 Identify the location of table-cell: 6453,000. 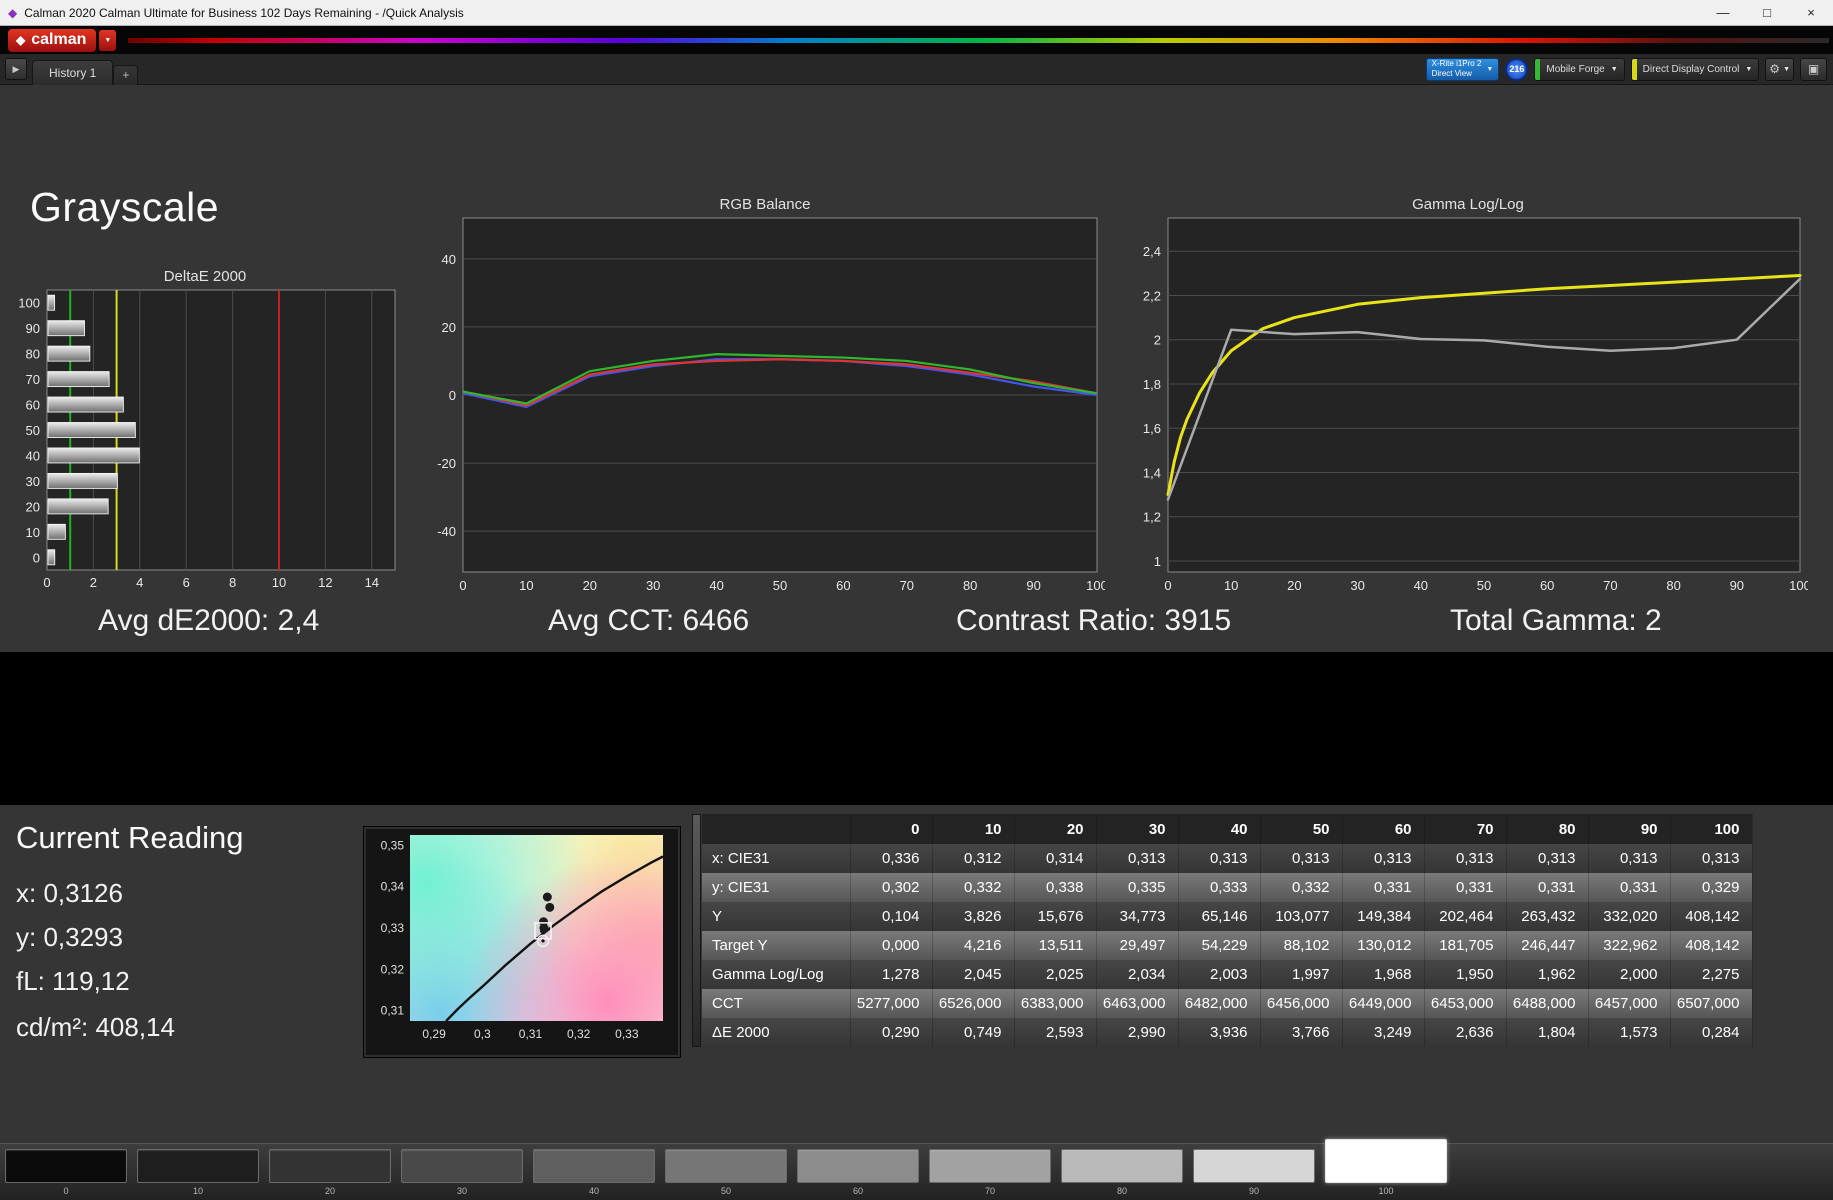
(1465, 1003).